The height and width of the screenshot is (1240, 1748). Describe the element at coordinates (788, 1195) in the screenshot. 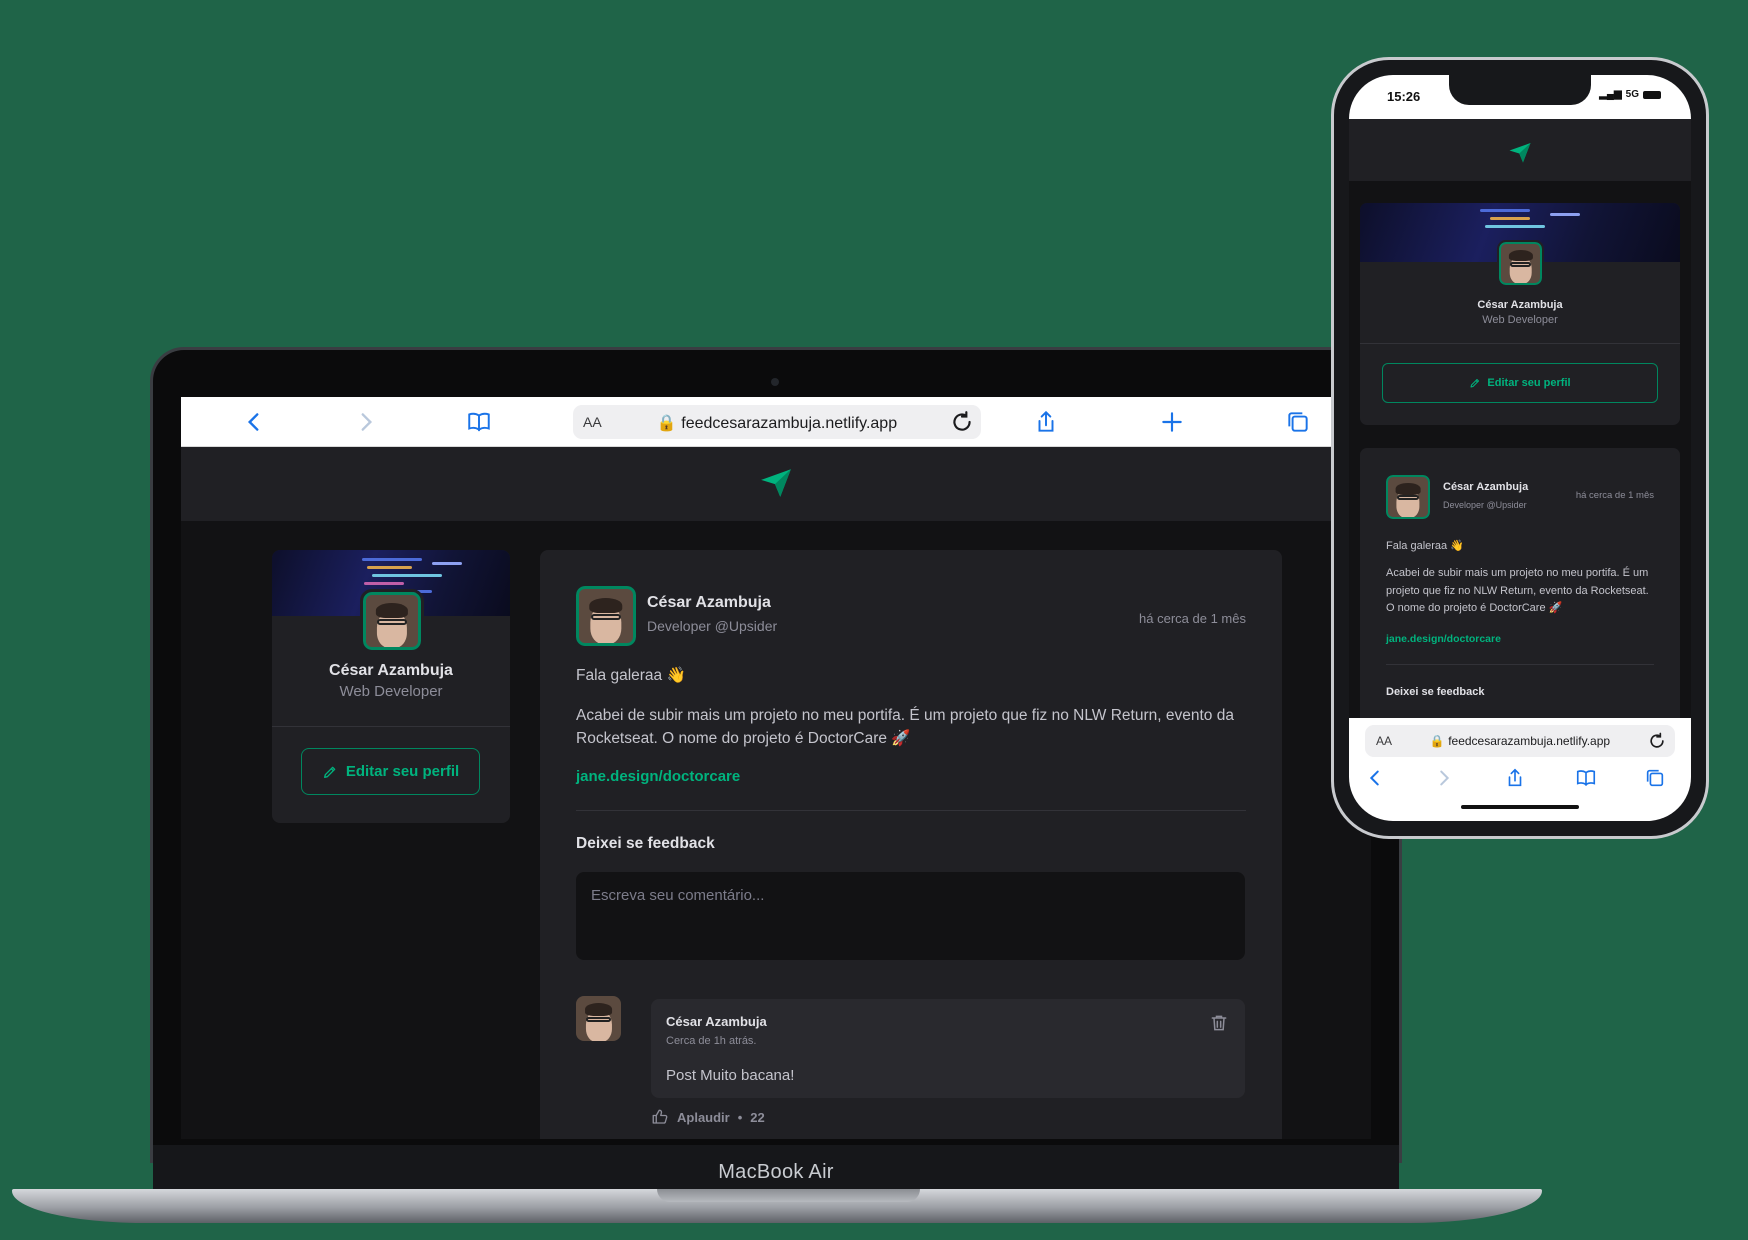

I see `laptop-notch` at that location.